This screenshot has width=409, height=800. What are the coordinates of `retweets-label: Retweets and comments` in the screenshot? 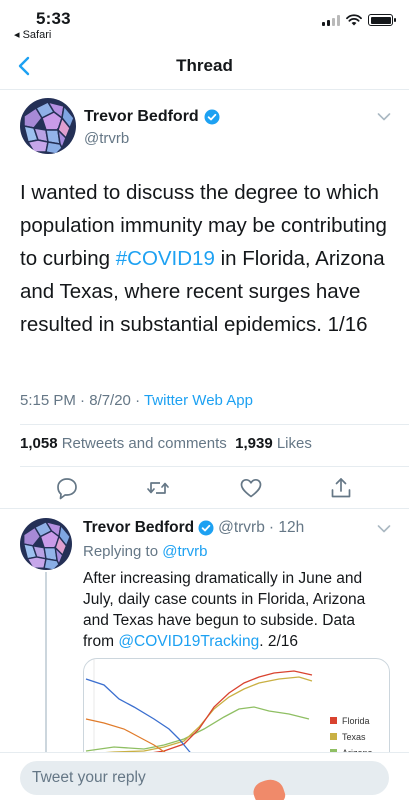 It's located at (147, 443).